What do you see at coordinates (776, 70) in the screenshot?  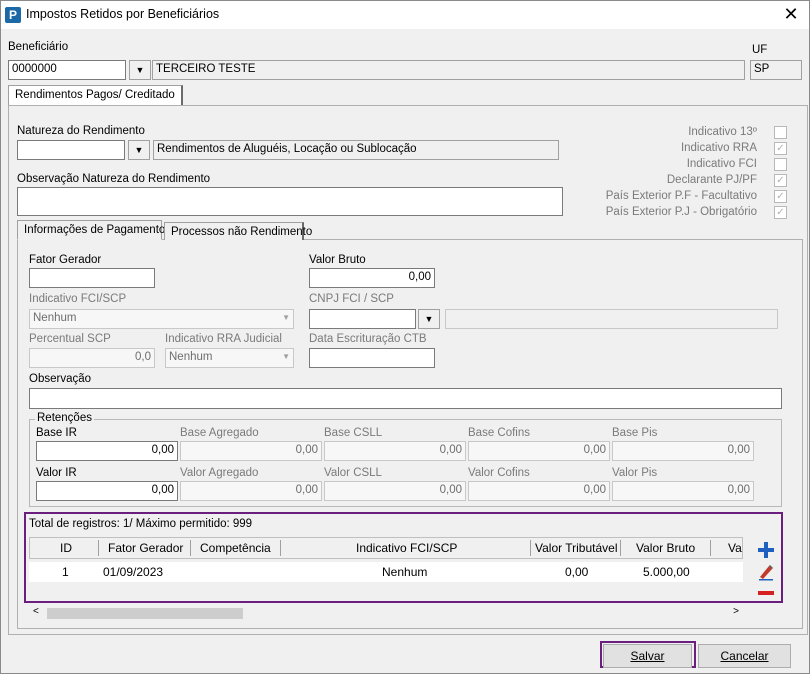 I see `uf-field: SP` at bounding box center [776, 70].